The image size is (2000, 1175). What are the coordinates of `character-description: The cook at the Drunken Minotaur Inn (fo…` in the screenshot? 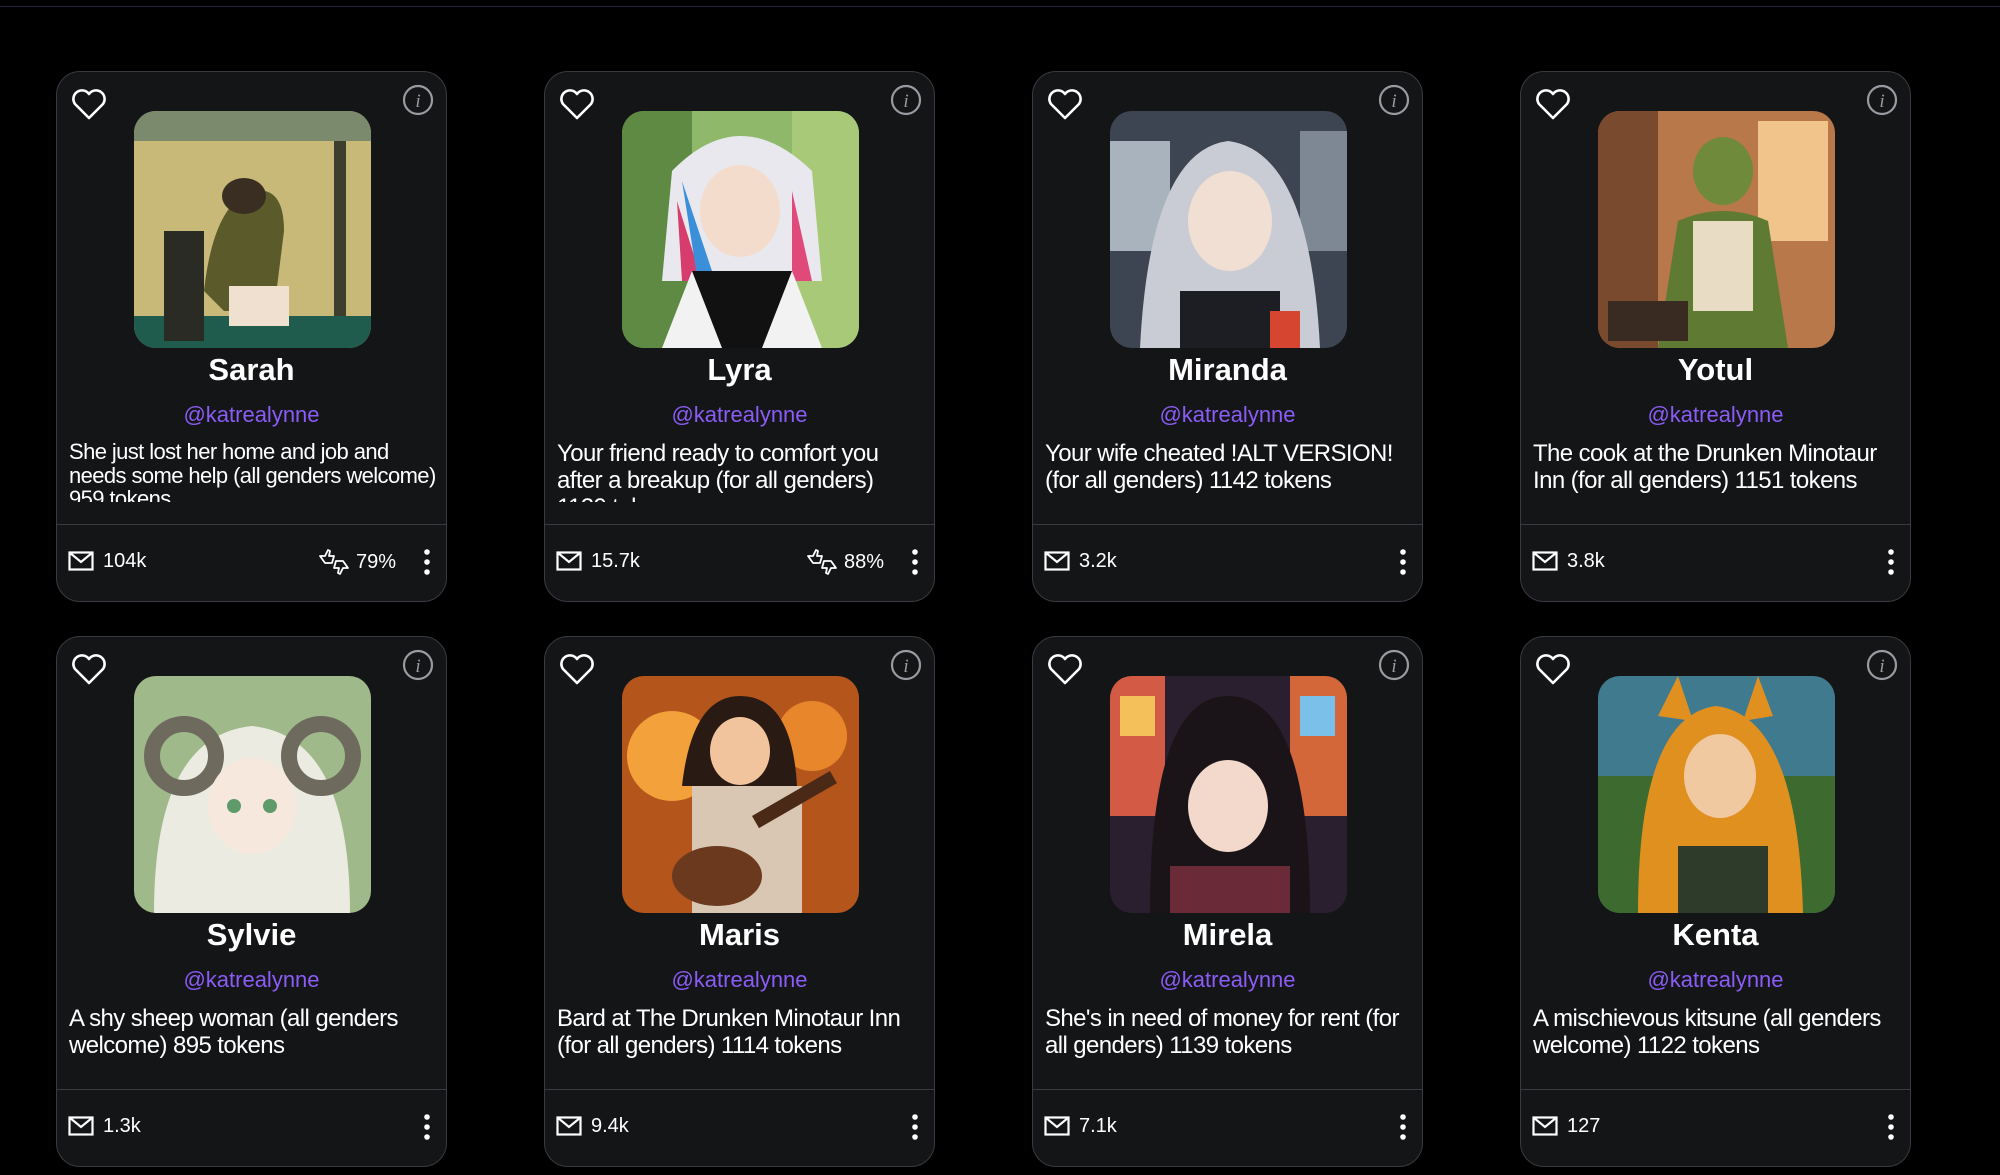 It's located at (1705, 467).